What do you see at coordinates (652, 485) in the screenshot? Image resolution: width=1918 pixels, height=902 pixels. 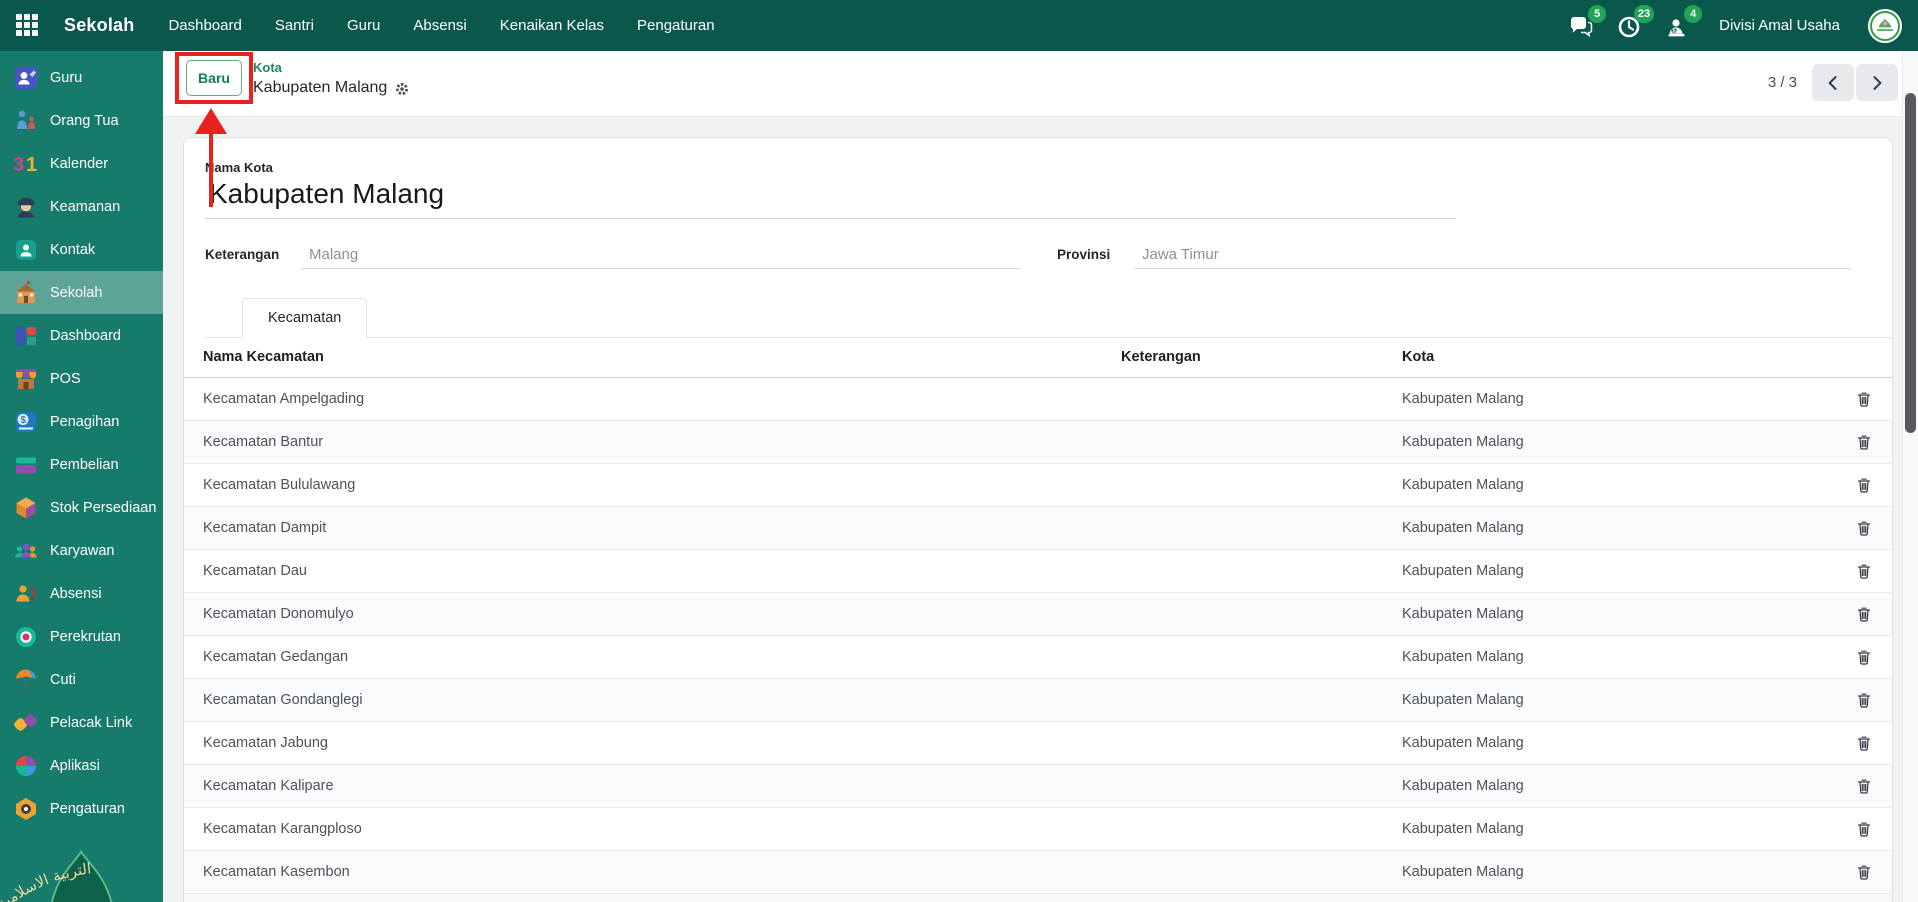 I see `cell-nama-kecamatan: Kecamatan Bululawang` at bounding box center [652, 485].